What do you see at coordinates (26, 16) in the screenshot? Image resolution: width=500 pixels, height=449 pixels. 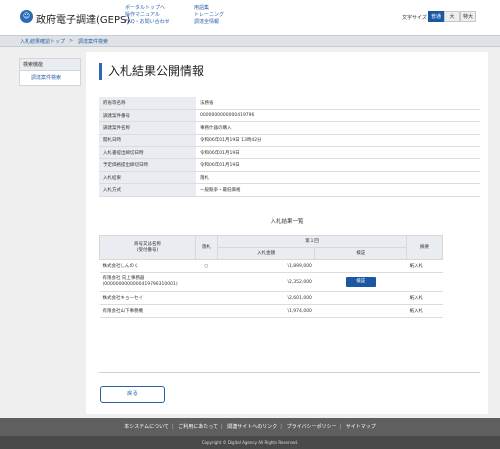 I see `geps-logo-icon: ☺` at bounding box center [26, 16].